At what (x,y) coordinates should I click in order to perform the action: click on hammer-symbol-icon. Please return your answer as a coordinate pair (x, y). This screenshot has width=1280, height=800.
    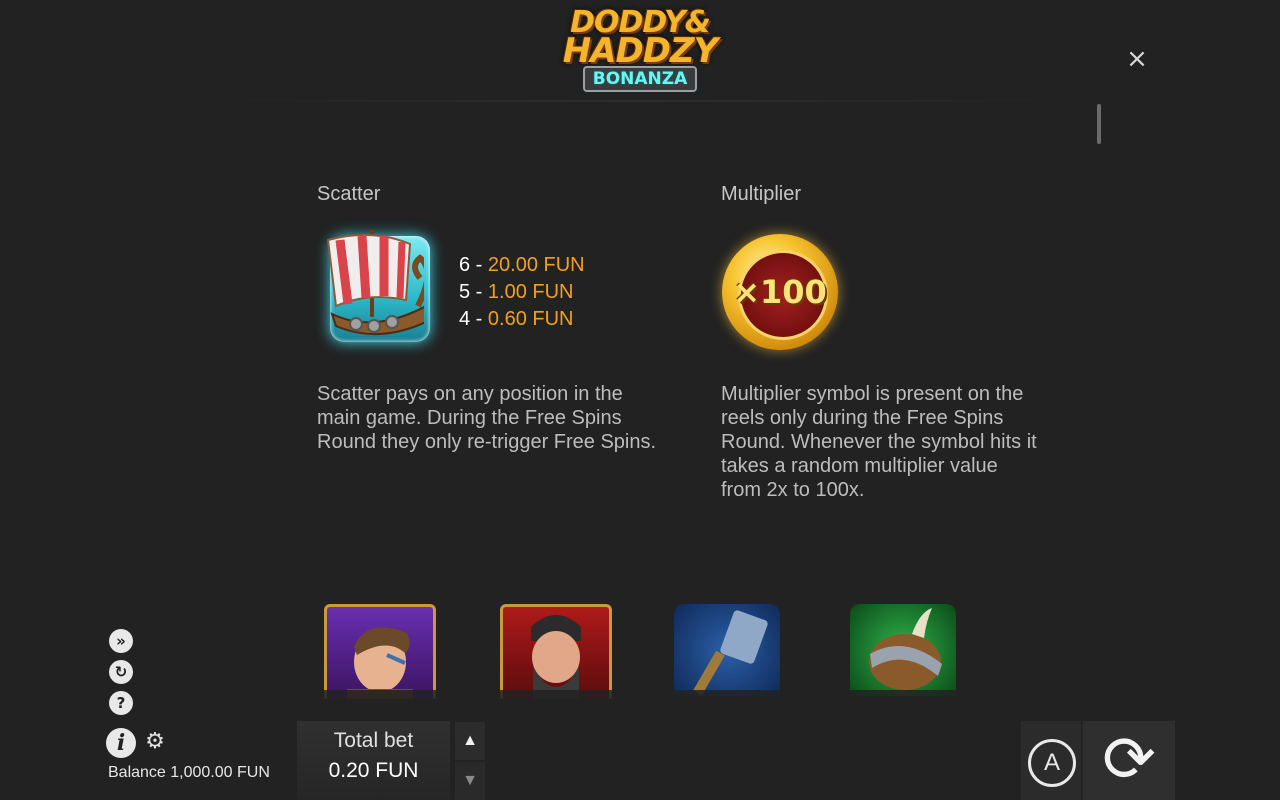
    Looking at the image, I should click on (727, 650).